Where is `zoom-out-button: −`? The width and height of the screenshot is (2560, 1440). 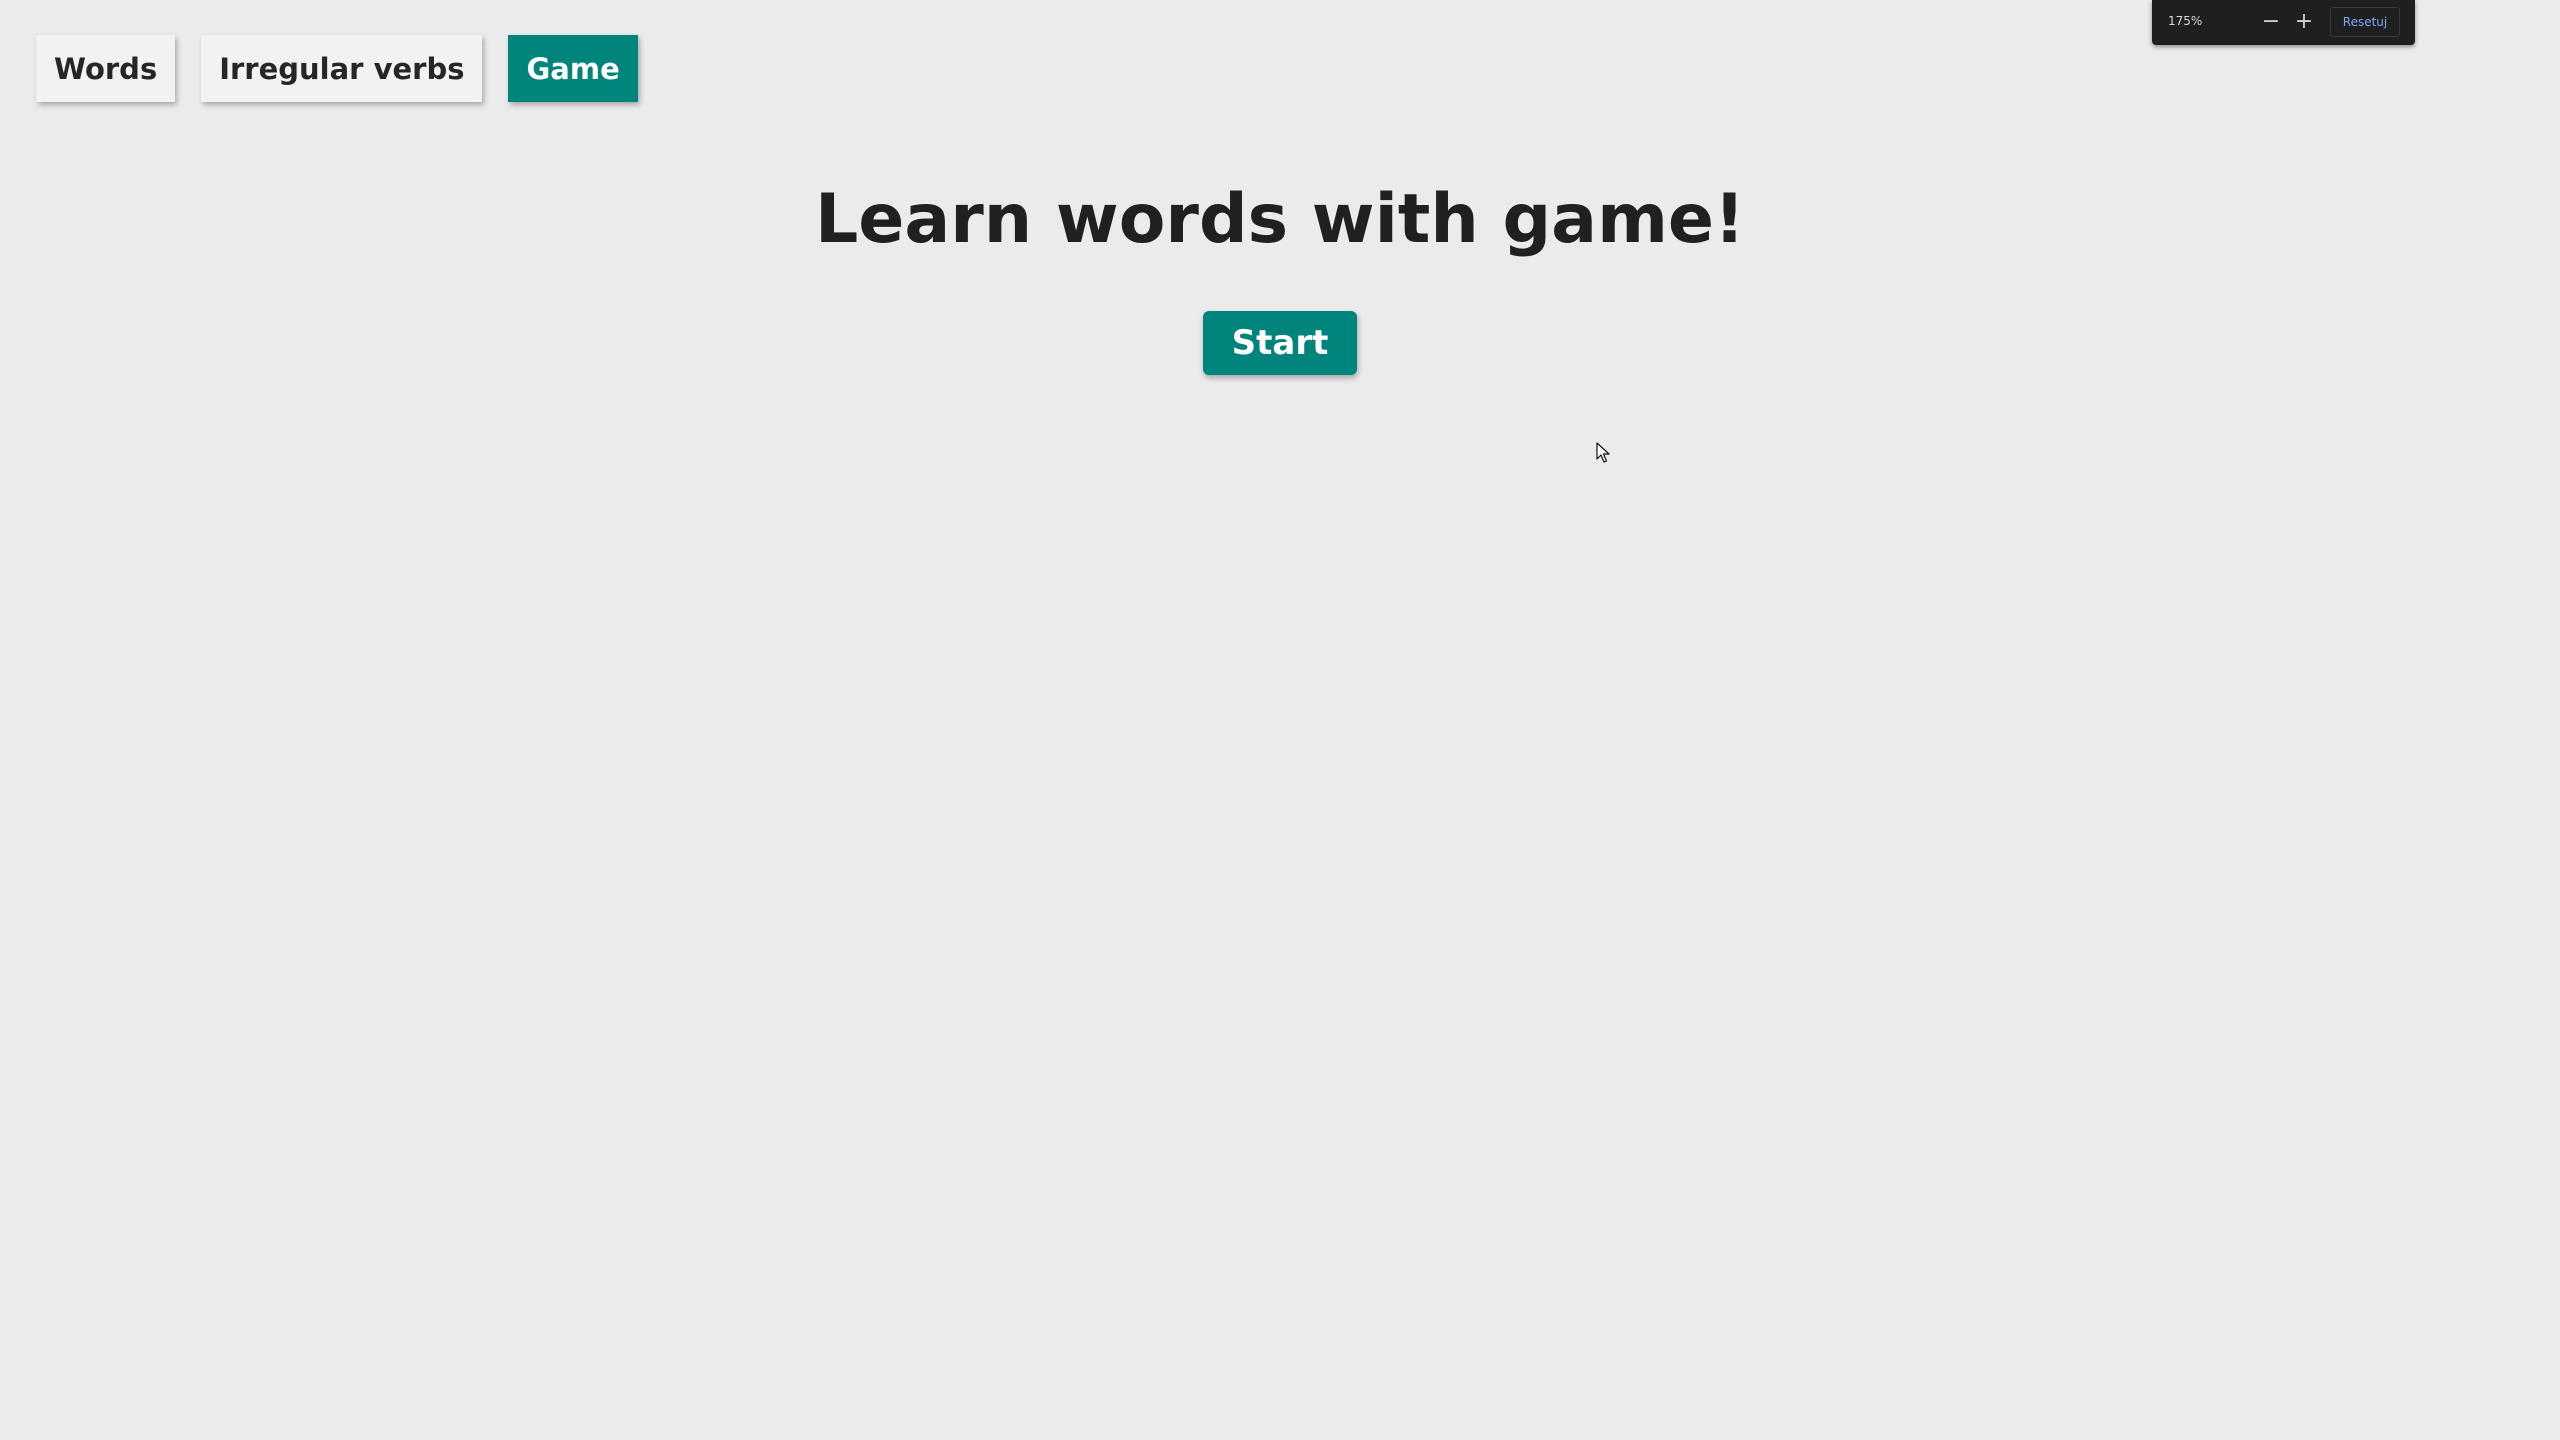
zoom-out-button: − is located at coordinates (2271, 22).